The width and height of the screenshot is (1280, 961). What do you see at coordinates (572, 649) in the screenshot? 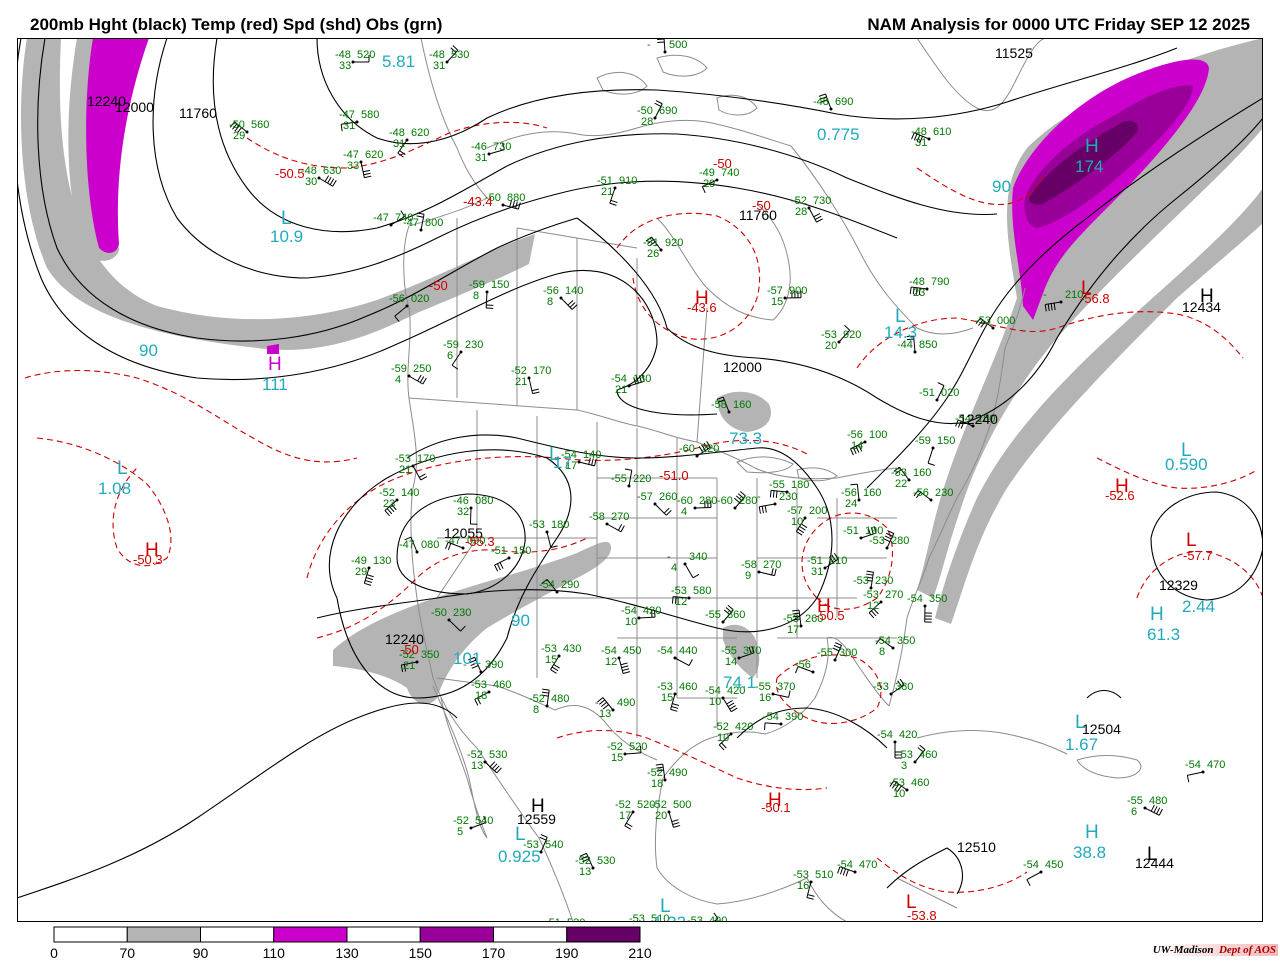
I see `obs-height: 430` at bounding box center [572, 649].